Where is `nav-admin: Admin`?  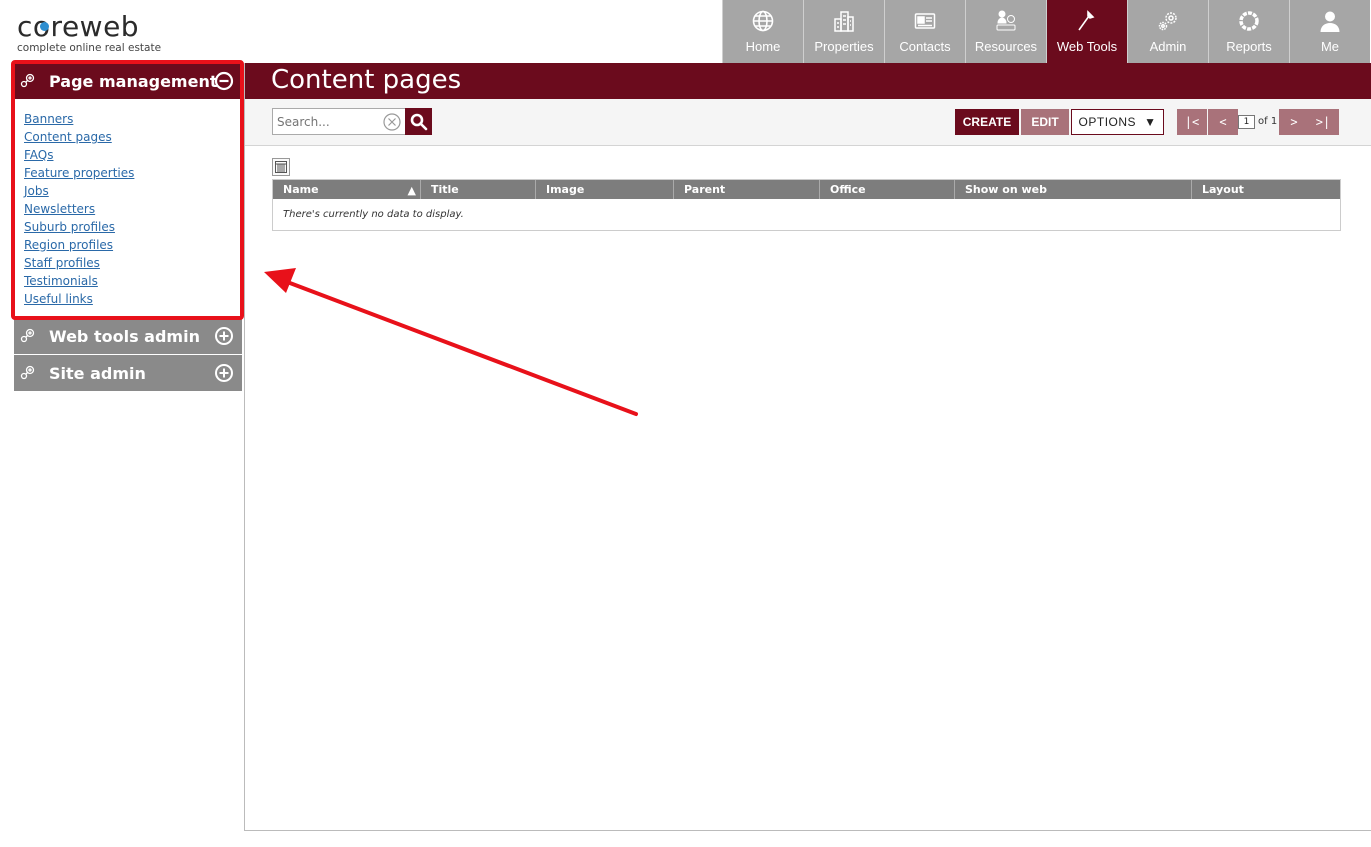
nav-admin: Admin is located at coordinates (1167, 31).